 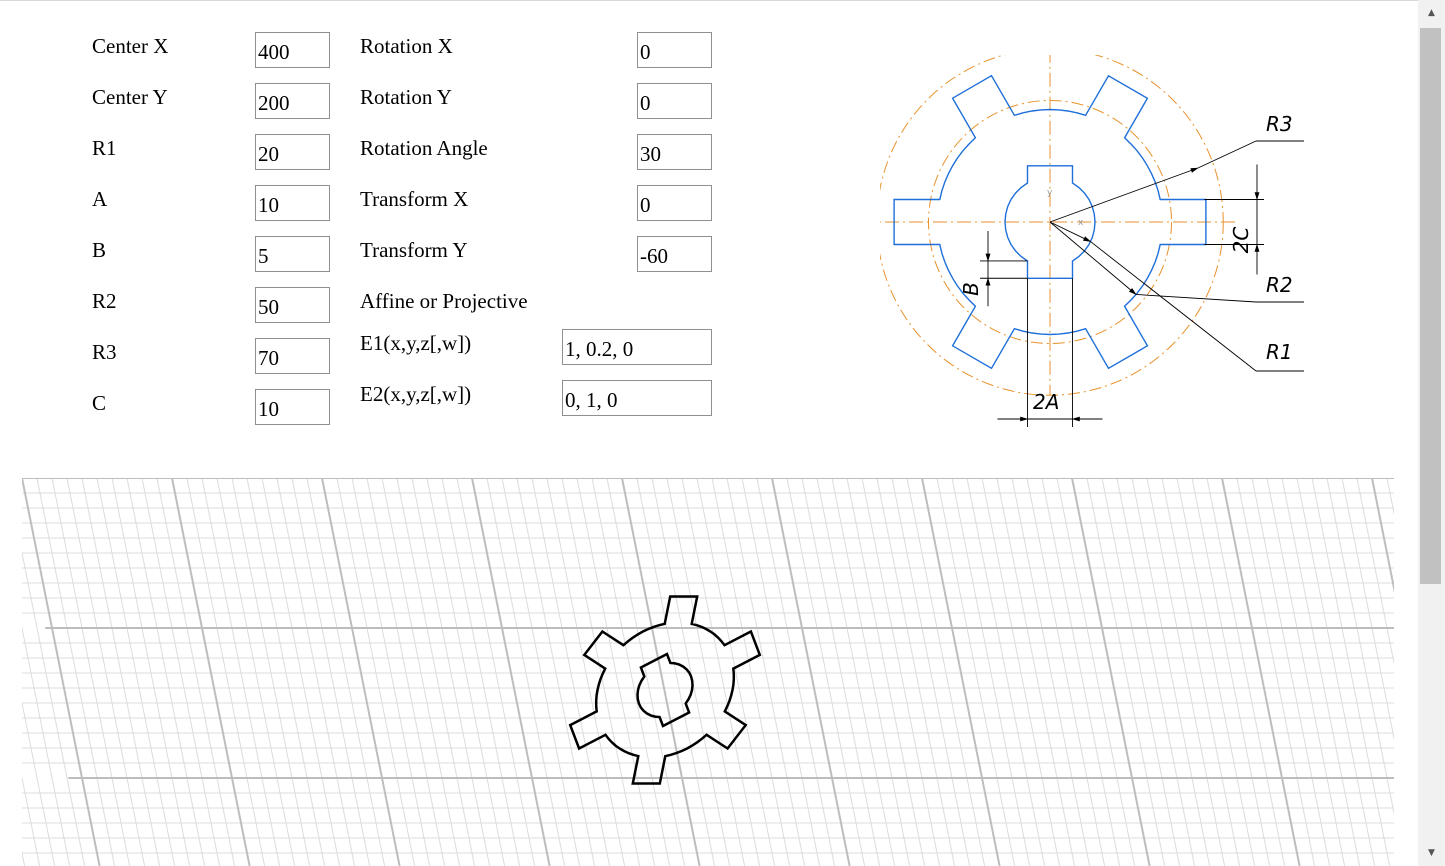 What do you see at coordinates (1196, 298) in the screenshot?
I see `dim-r2-leader` at bounding box center [1196, 298].